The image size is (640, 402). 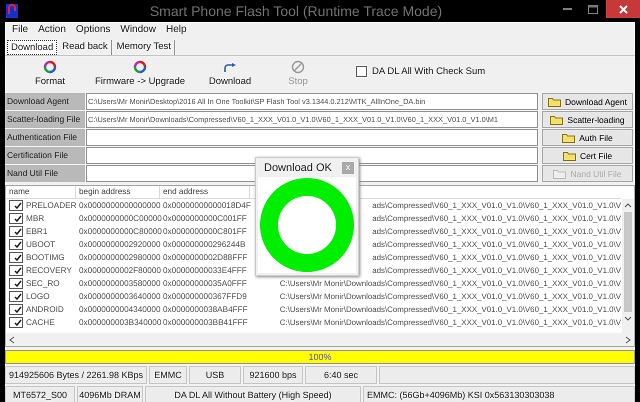 I want to click on table-cell-text: SEC_RO, so click(x=43, y=284).